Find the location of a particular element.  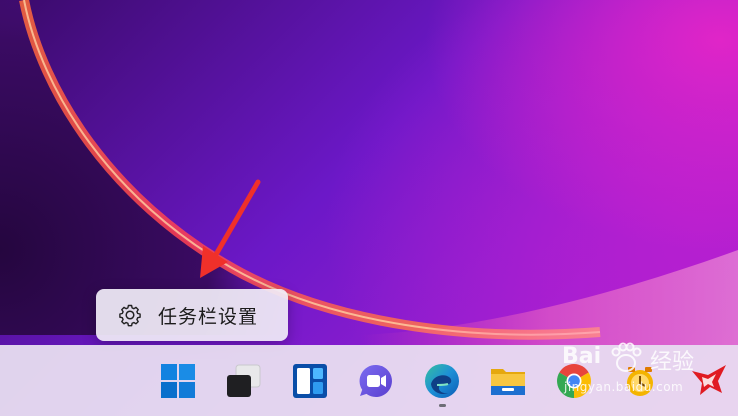

watermark-url: jingyan.baidu.com is located at coordinates (624, 387).